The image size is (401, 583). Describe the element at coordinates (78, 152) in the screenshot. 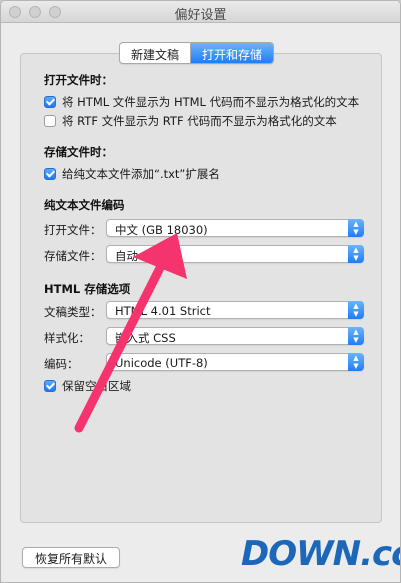

I see `section-title-save: 存储文件时：` at that location.